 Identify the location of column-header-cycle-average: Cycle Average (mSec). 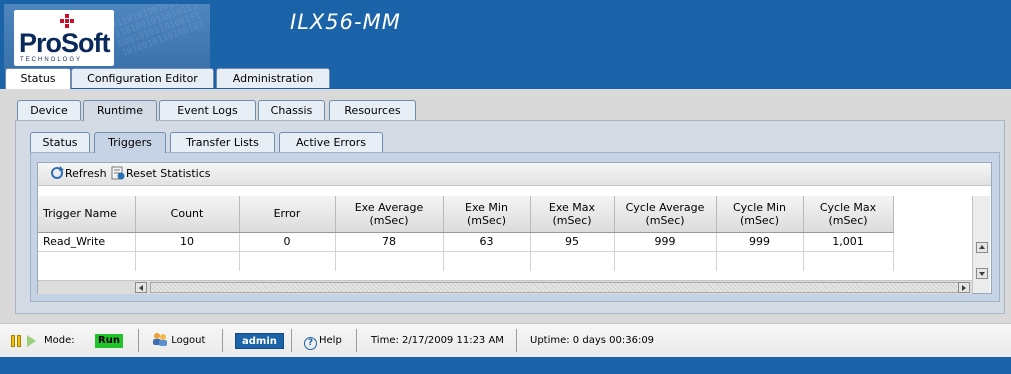
(665, 214).